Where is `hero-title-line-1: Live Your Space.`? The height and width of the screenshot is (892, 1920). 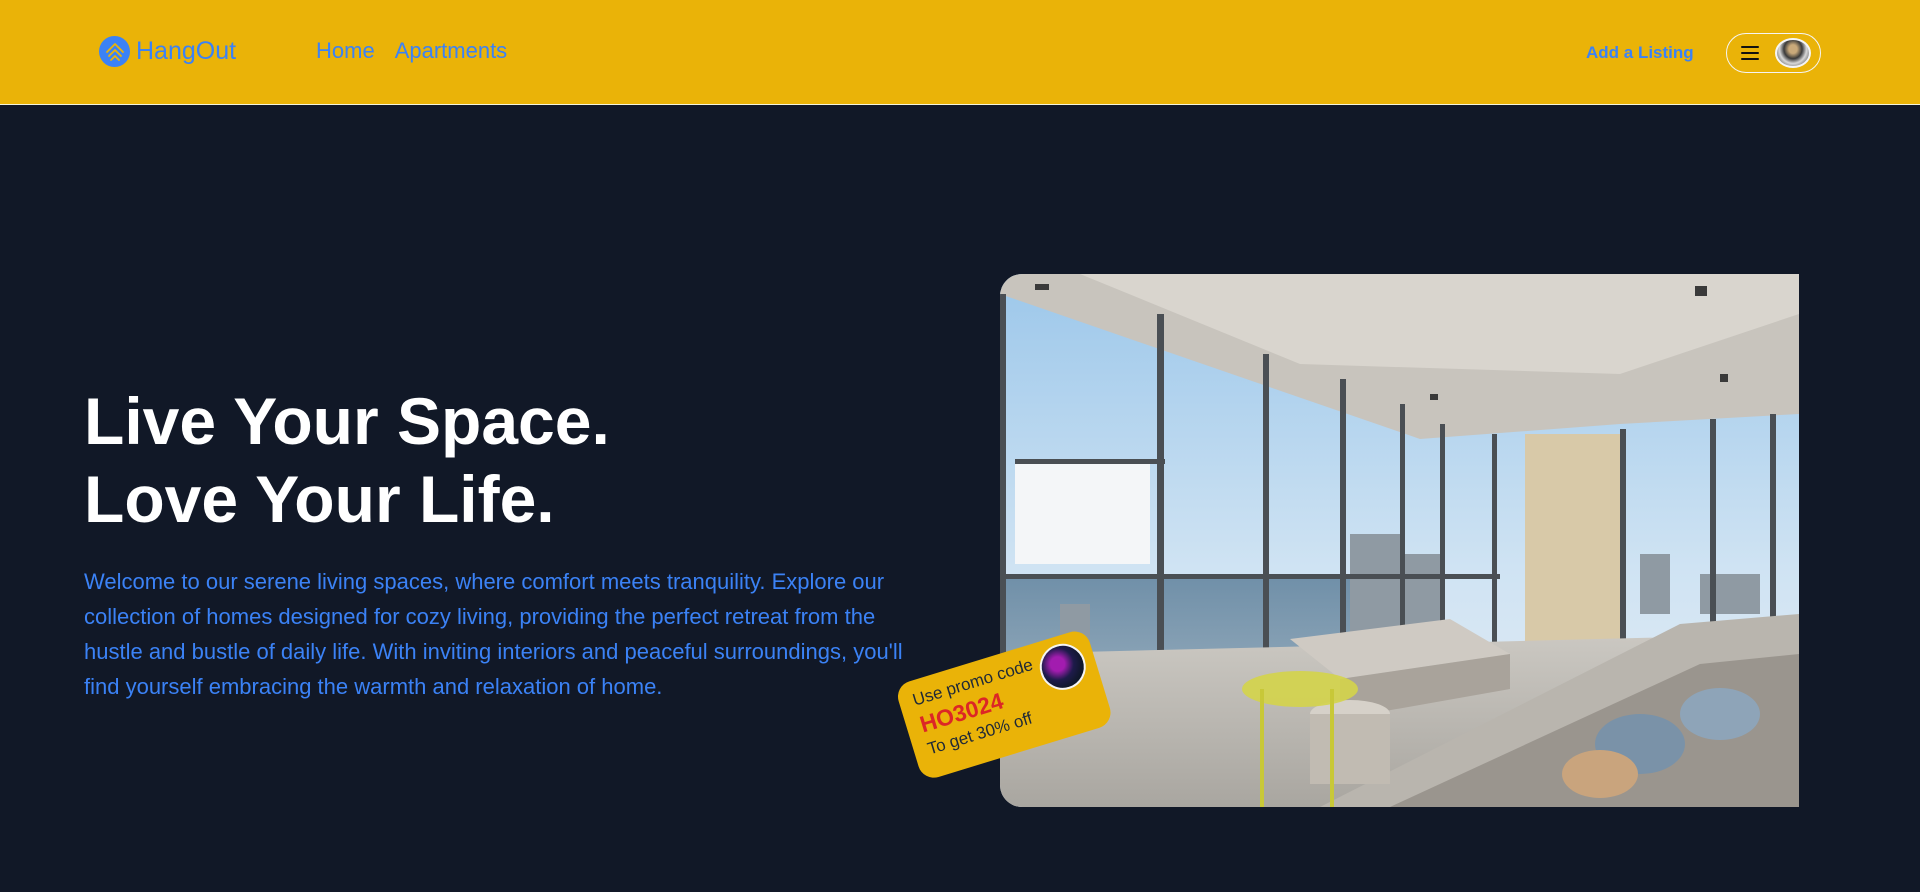 hero-title-line-1: Live Your Space. is located at coordinates (347, 421).